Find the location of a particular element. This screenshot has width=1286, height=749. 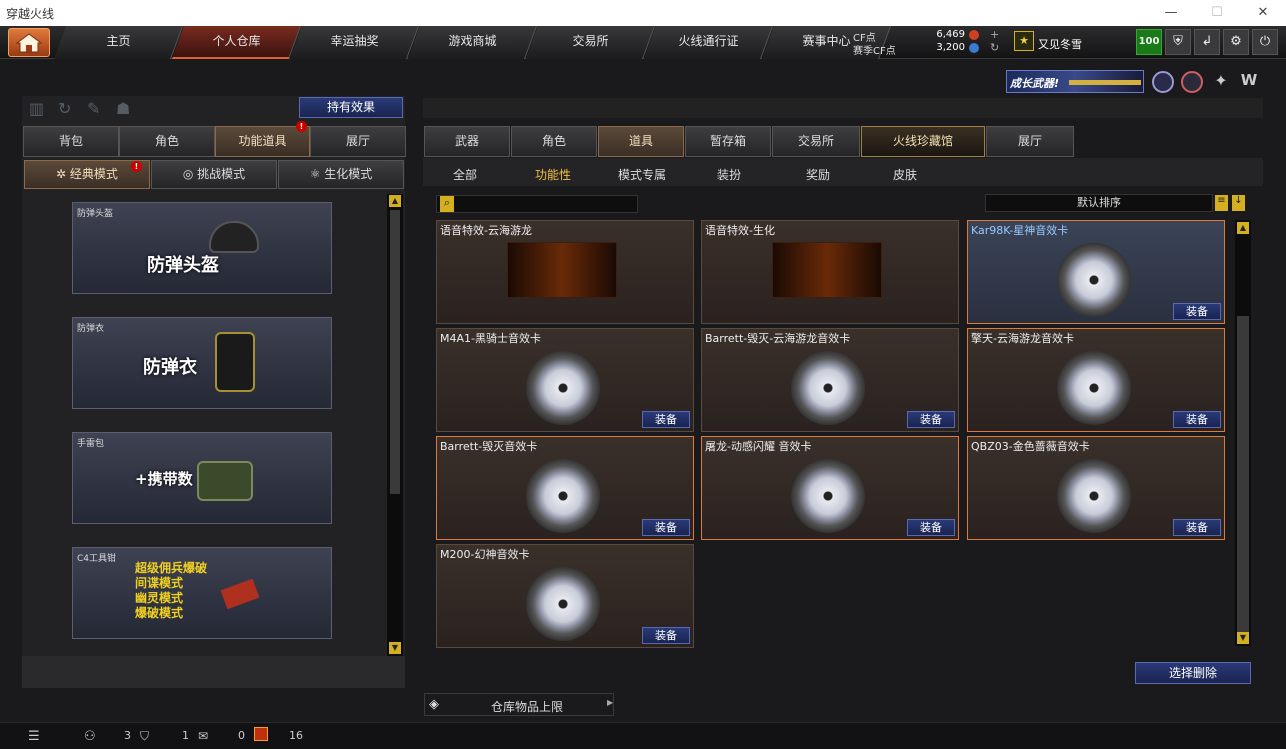

helmet-icon is located at coordinates (234, 237).